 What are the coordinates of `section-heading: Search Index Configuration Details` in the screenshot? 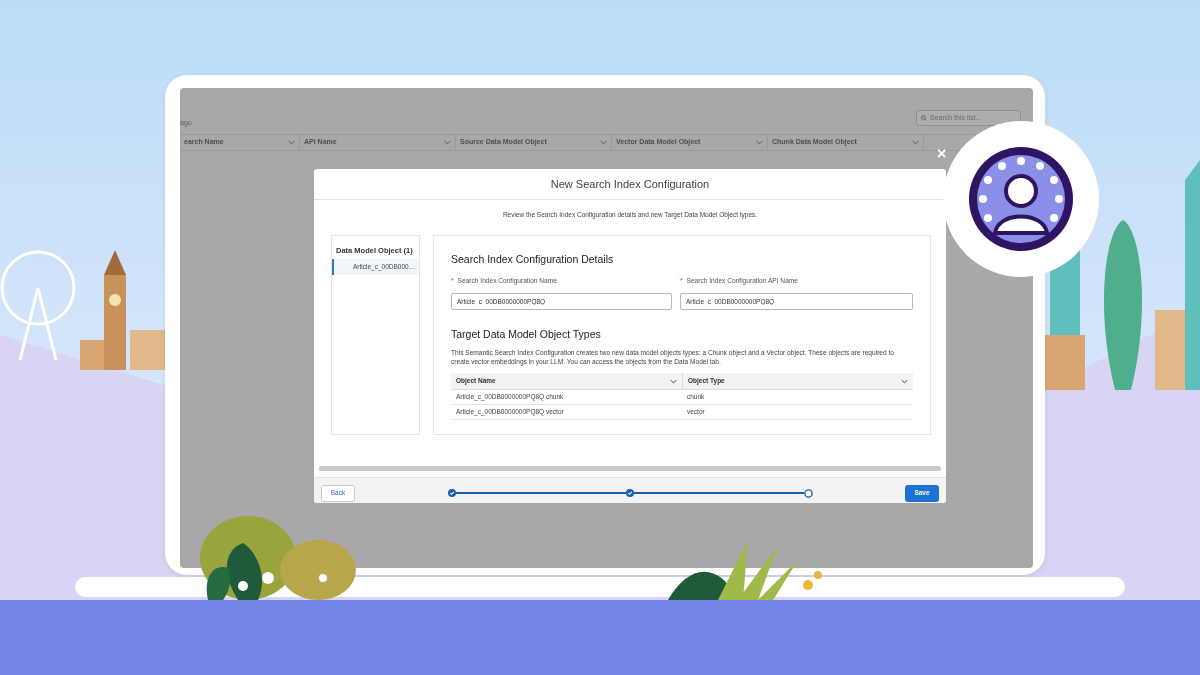 It's located at (532, 258).